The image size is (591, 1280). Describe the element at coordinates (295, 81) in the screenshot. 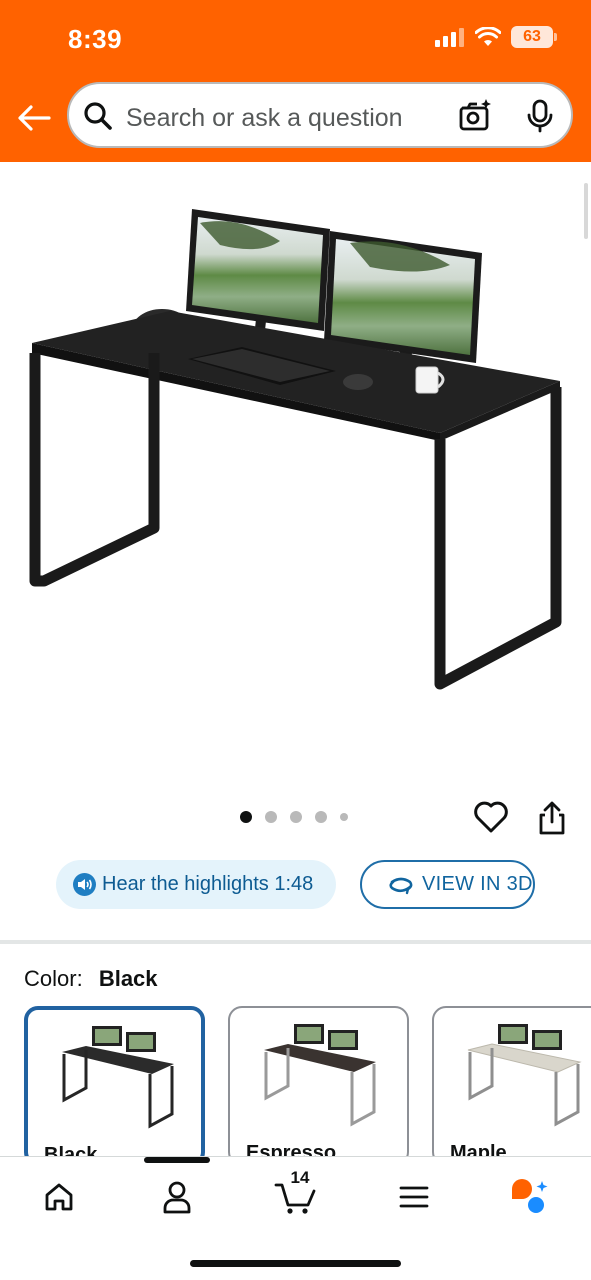

I see `app-header: 8:39 63 Search or ask a question` at that location.